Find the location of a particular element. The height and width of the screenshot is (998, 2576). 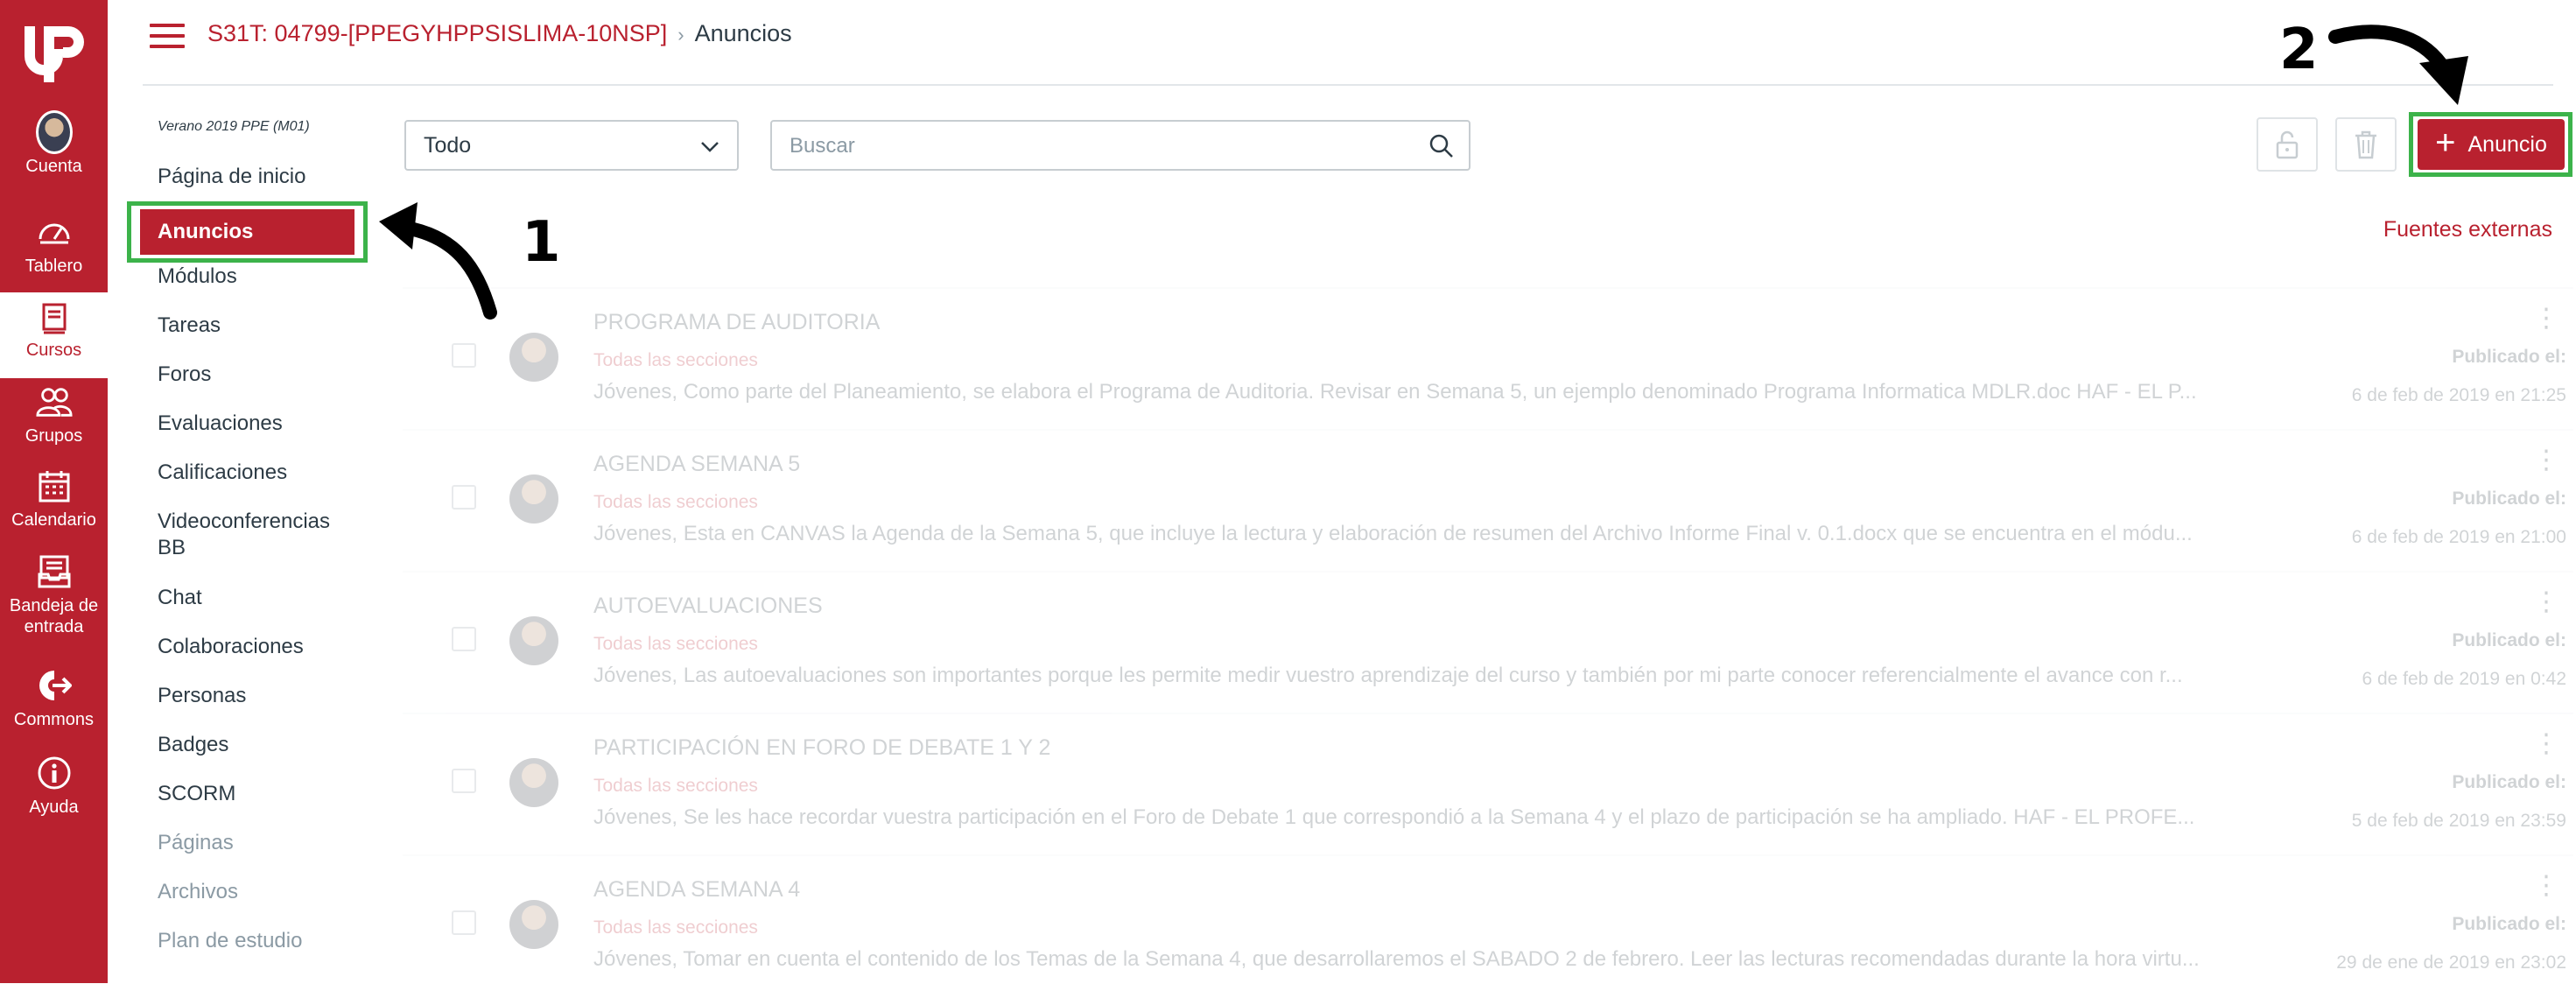

published-date: 5 de feb de 2019 en 23:59 is located at coordinates (2458, 821).